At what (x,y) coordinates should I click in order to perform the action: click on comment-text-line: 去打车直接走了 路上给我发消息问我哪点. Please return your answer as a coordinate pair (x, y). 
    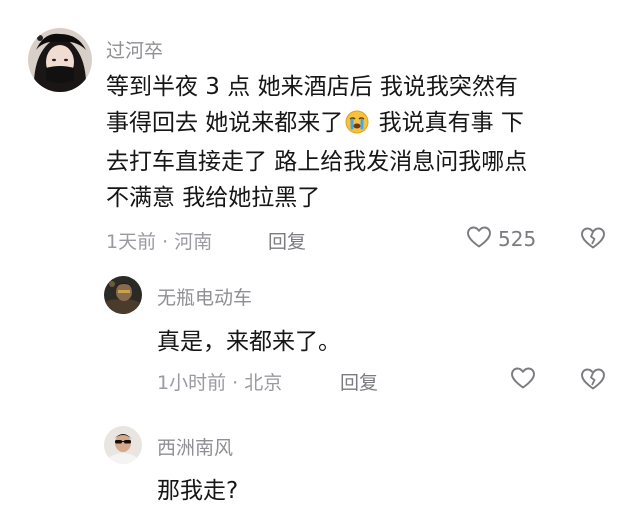
    Looking at the image, I should click on (317, 162).